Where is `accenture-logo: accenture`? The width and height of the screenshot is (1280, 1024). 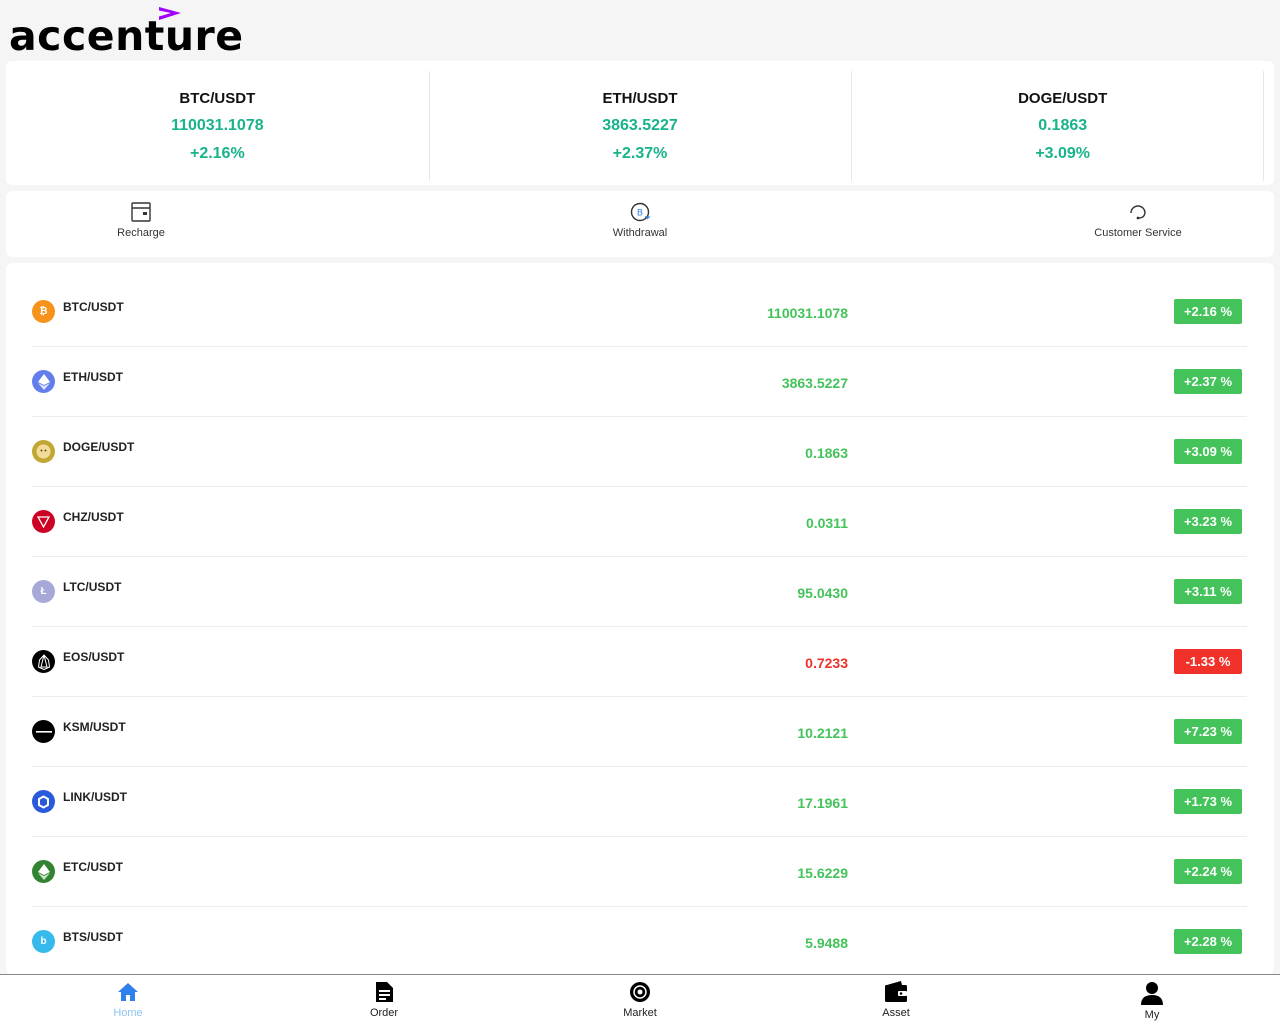 accenture-logo: accenture is located at coordinates (139, 33).